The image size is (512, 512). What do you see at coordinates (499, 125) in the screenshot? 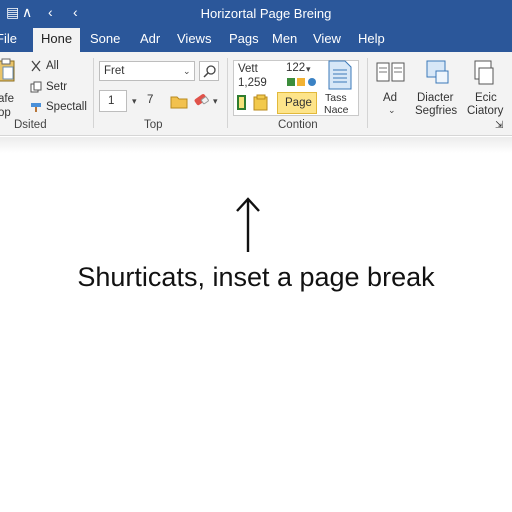
I see `expand-group-icon: ⇲` at bounding box center [499, 125].